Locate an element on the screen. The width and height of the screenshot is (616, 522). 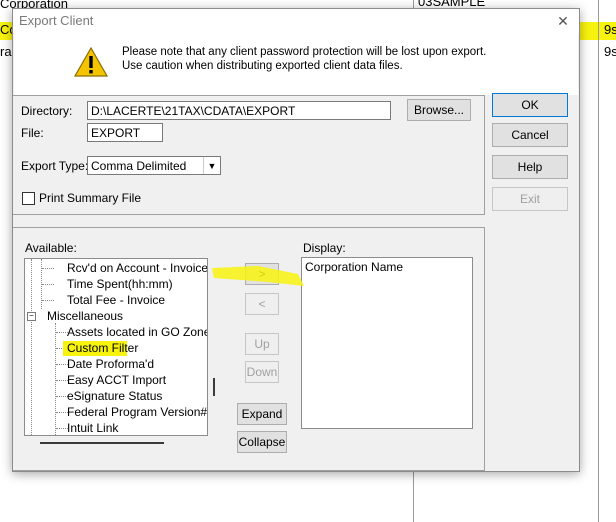
export-type-value: Comma Delimited is located at coordinates (139, 166).